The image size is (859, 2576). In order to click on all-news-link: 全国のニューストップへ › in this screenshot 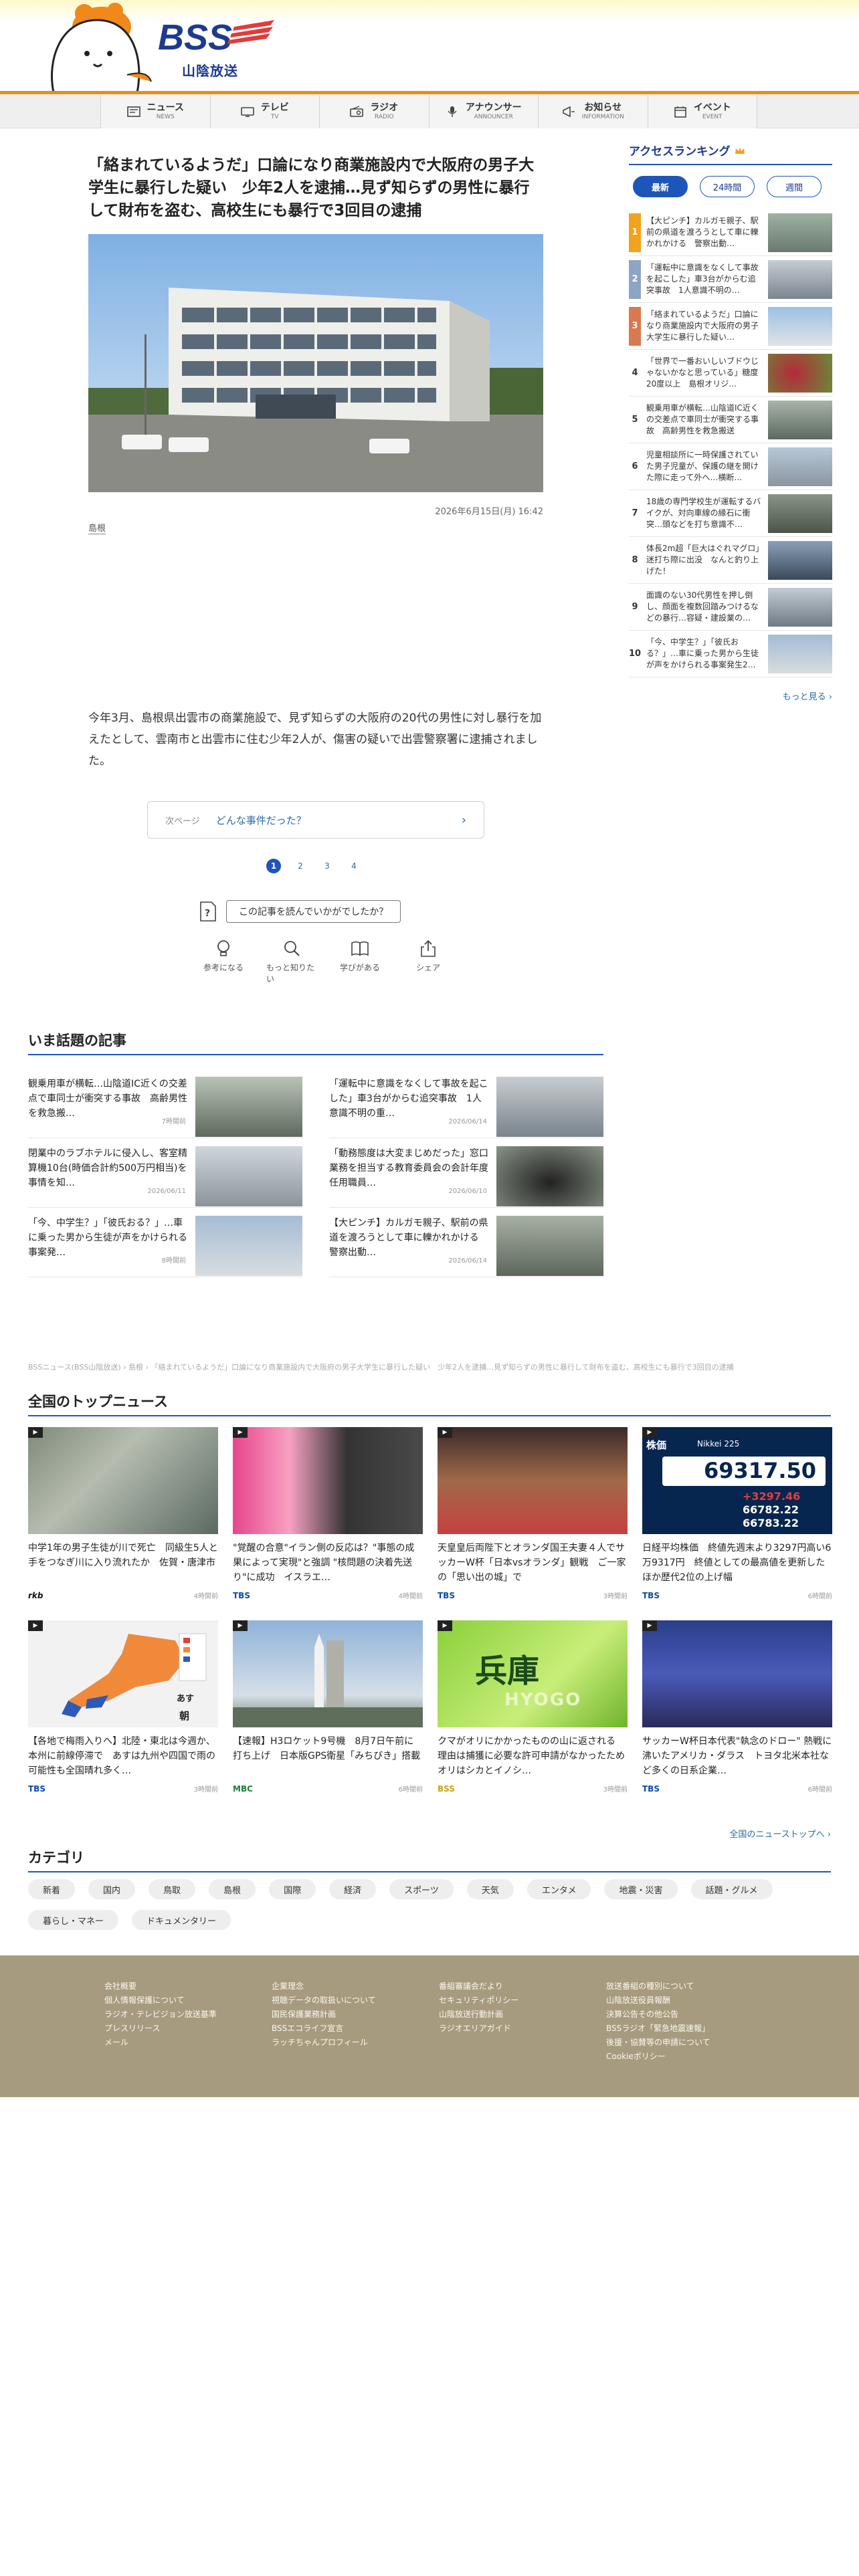, I will do `click(780, 1834)`.